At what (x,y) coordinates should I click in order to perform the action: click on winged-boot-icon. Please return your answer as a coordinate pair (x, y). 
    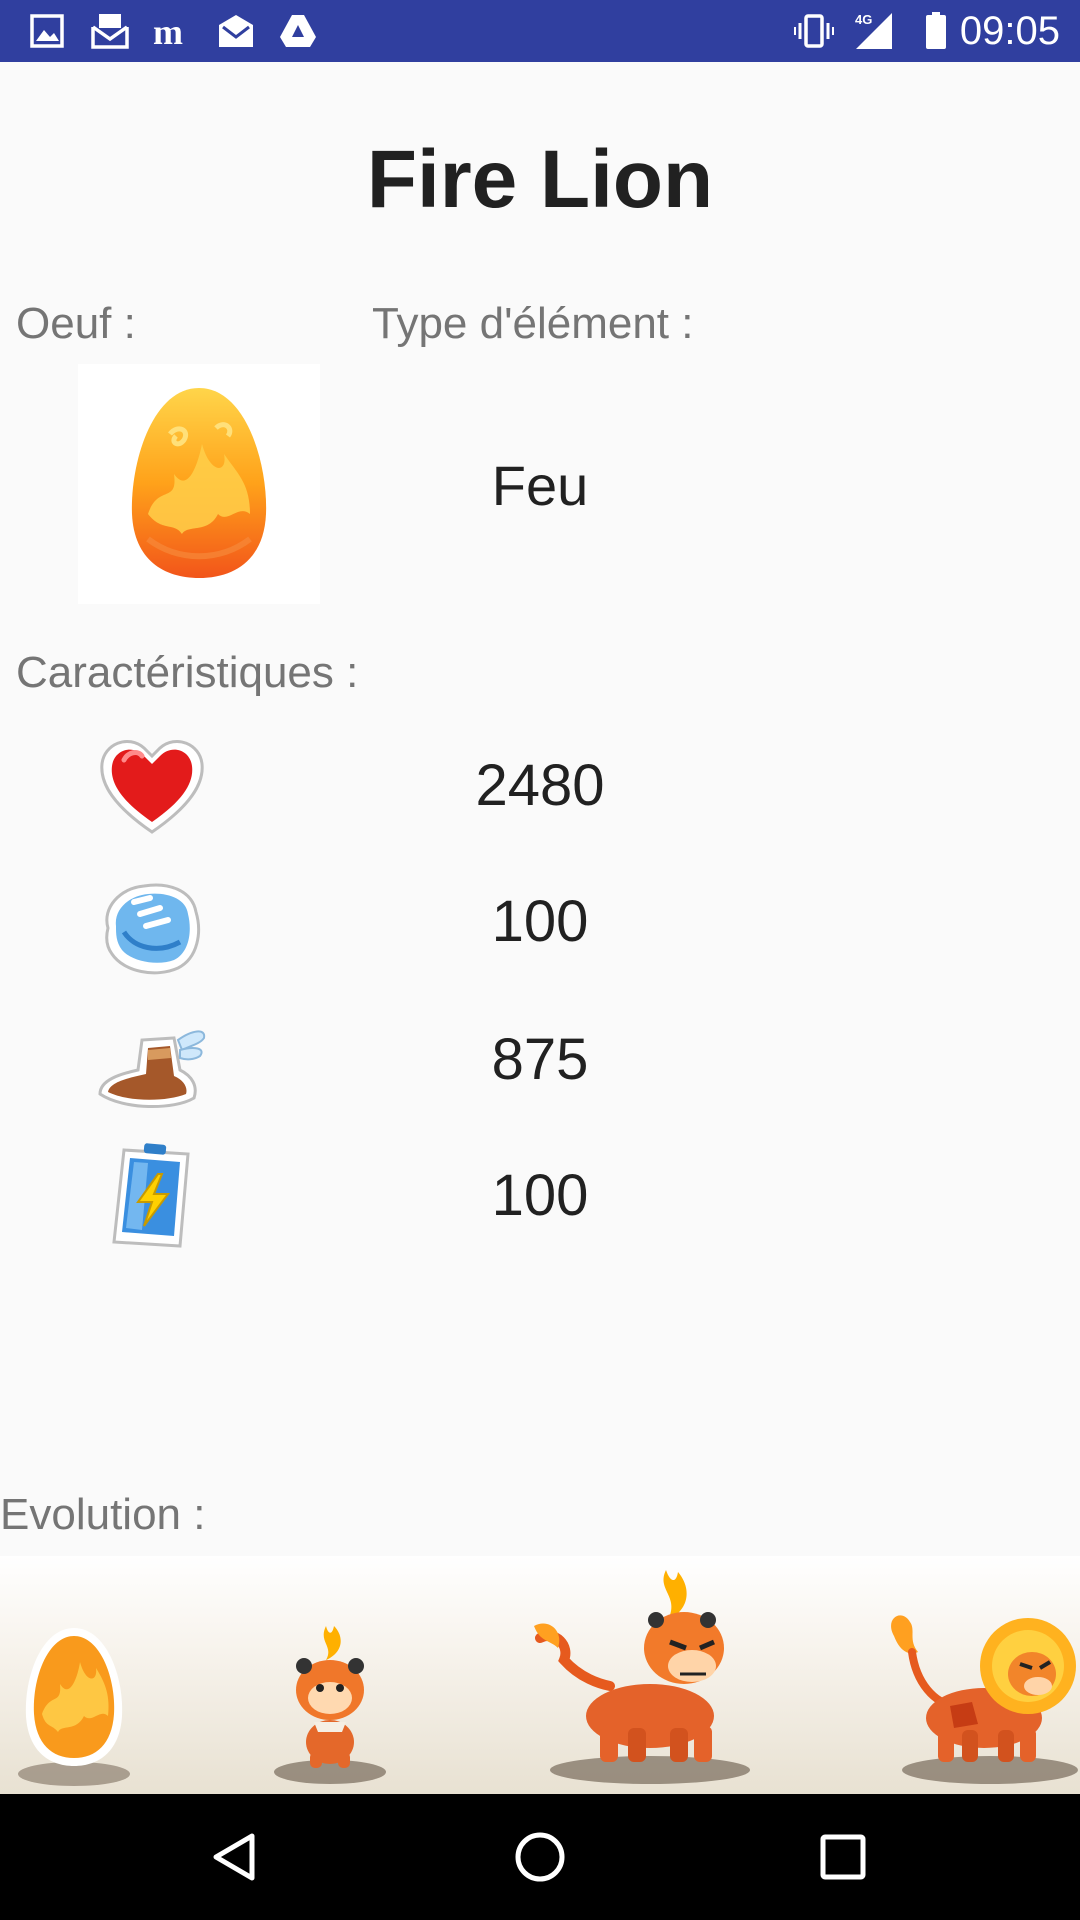
    Looking at the image, I should click on (152, 1069).